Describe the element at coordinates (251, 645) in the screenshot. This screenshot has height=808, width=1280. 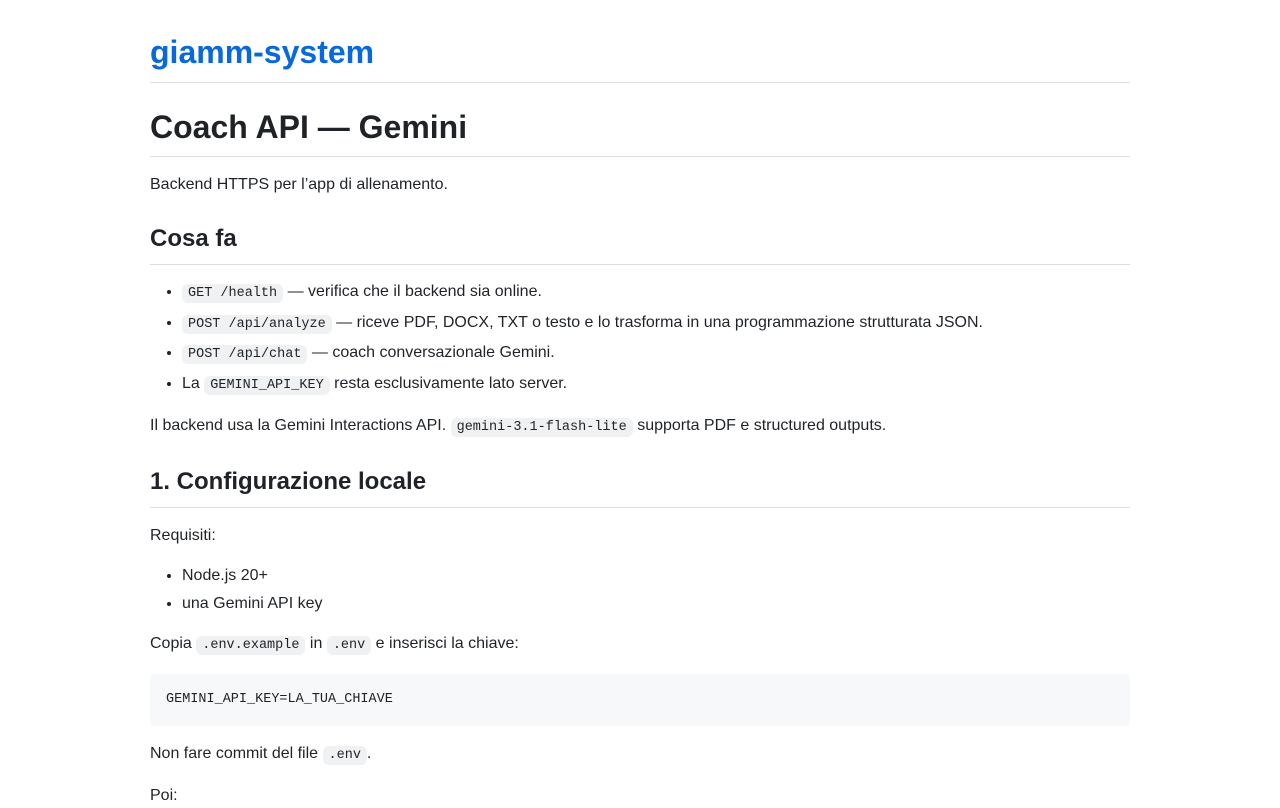
I see `inline-code: .env.example` at that location.